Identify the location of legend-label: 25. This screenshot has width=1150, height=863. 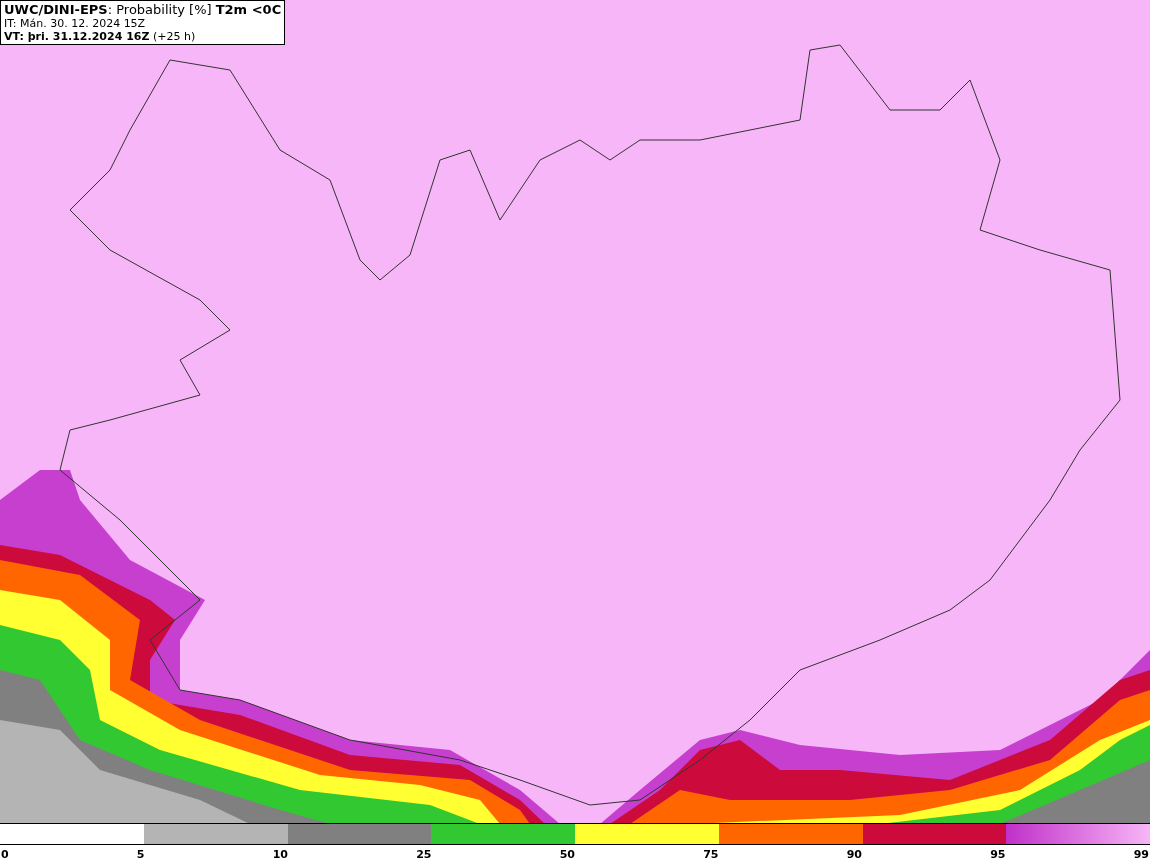
(424, 854).